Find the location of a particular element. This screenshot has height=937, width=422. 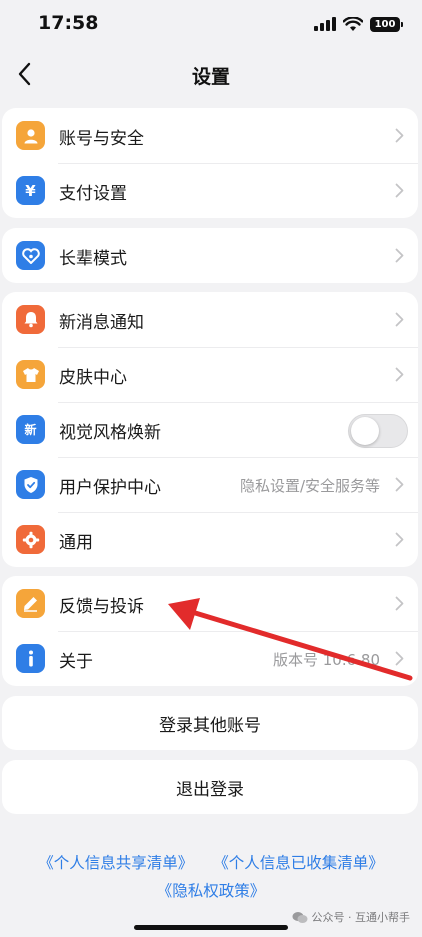

settings-group-account: 账号与安全 ¥ 支付设置 is located at coordinates (210, 163).